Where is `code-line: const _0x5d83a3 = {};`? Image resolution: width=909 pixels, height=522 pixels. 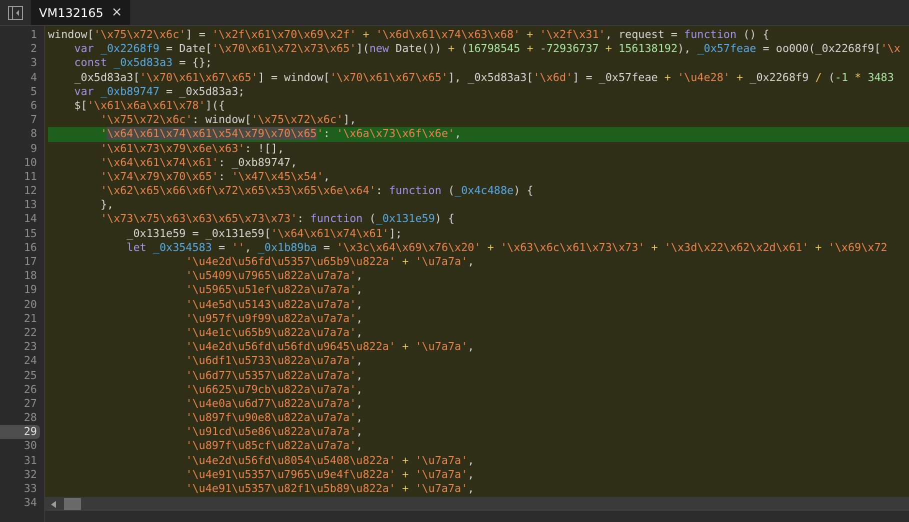
code-line: const _0x5d83a3 = {}; is located at coordinates (143, 63).